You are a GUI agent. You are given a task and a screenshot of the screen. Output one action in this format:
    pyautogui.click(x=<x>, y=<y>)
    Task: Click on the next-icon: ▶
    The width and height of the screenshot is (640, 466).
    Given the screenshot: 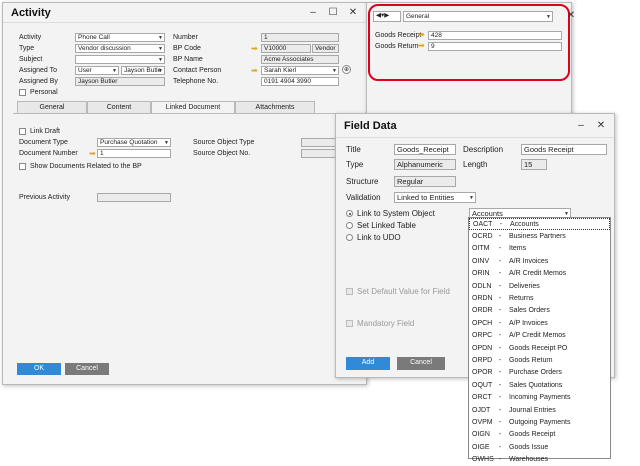 What is the action you would take?
    pyautogui.click(x=386, y=15)
    